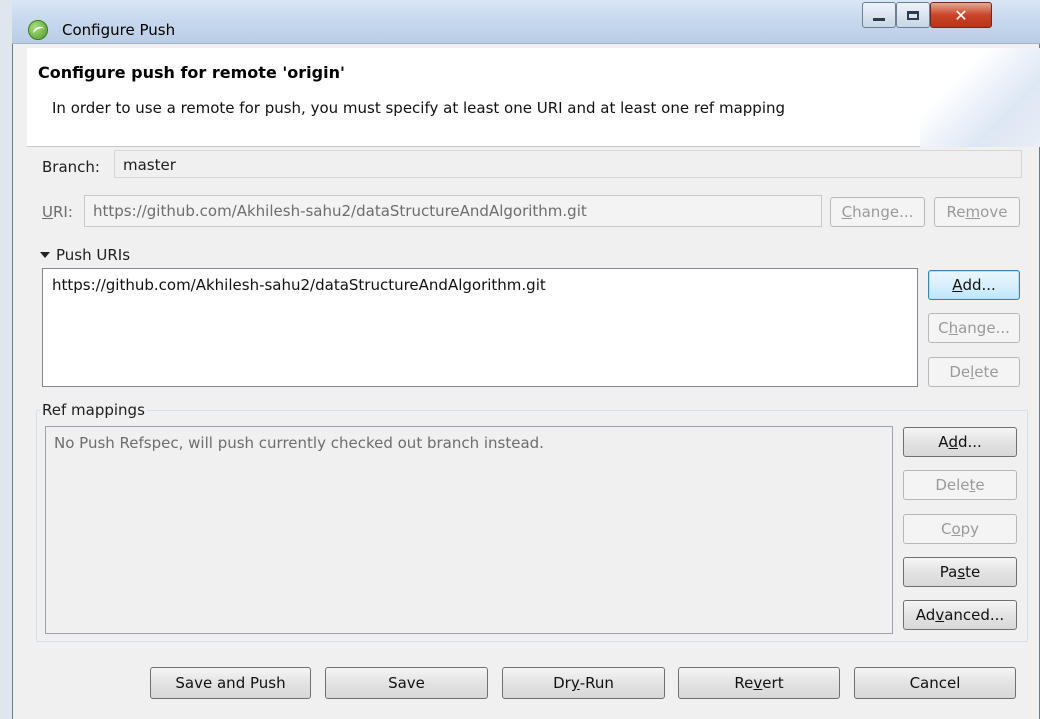 The width and height of the screenshot is (1040, 719). Describe the element at coordinates (960, 572) in the screenshot. I see `ref-paste-button: Pa s te` at that location.